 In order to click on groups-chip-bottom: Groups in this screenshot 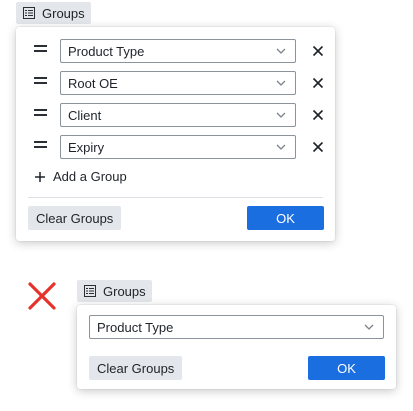, I will do `click(114, 291)`.